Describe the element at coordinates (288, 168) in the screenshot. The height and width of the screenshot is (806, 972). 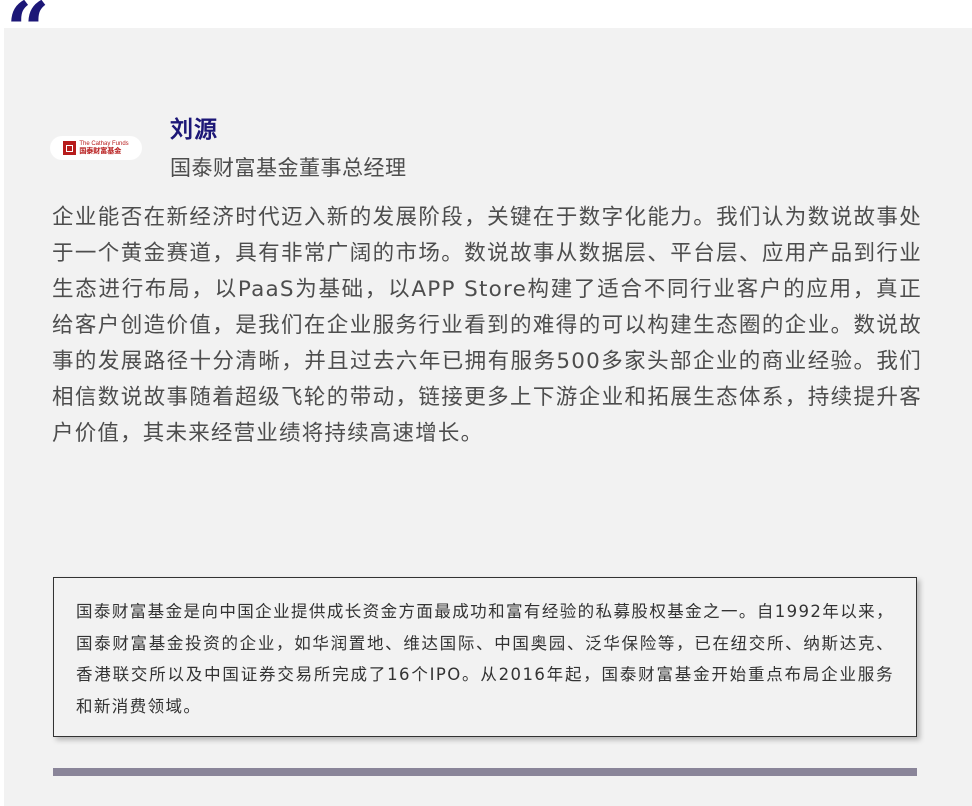
I see `person-title: 国泰财富基金董事总经理` at that location.